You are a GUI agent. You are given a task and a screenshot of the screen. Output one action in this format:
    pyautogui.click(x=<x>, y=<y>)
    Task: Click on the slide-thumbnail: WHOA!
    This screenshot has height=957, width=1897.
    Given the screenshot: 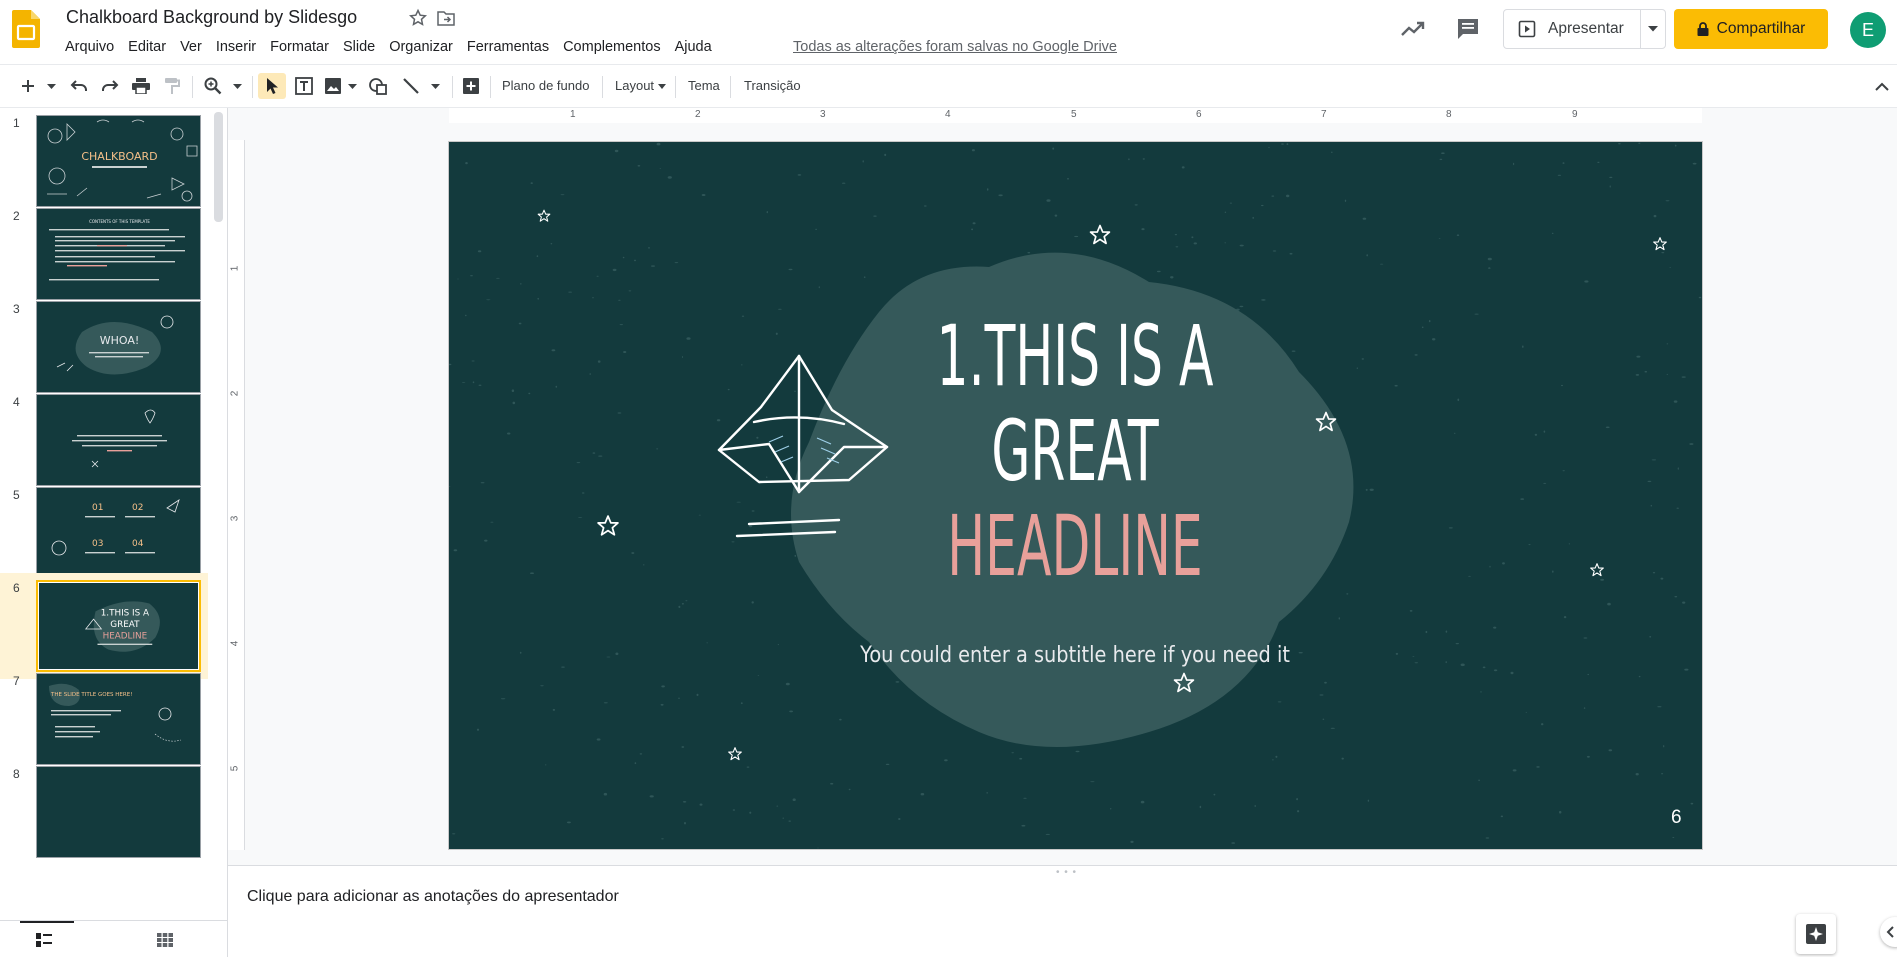 What is the action you would take?
    pyautogui.click(x=118, y=347)
    